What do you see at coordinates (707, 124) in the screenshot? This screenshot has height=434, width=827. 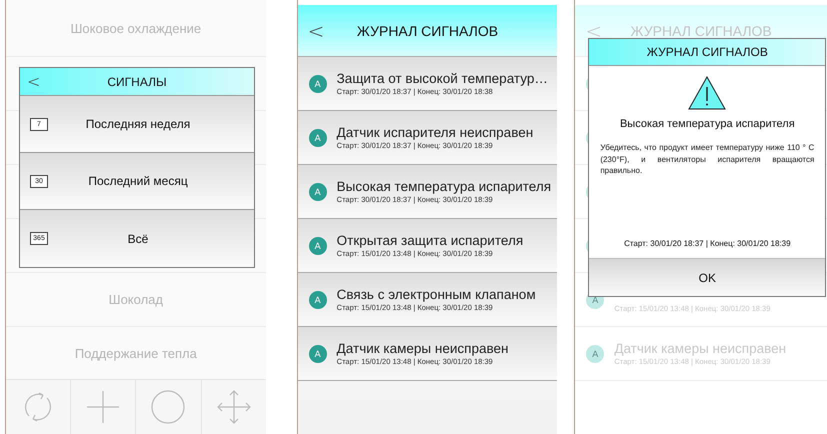 I see `alarm-heading: Высокая температура испарителя` at bounding box center [707, 124].